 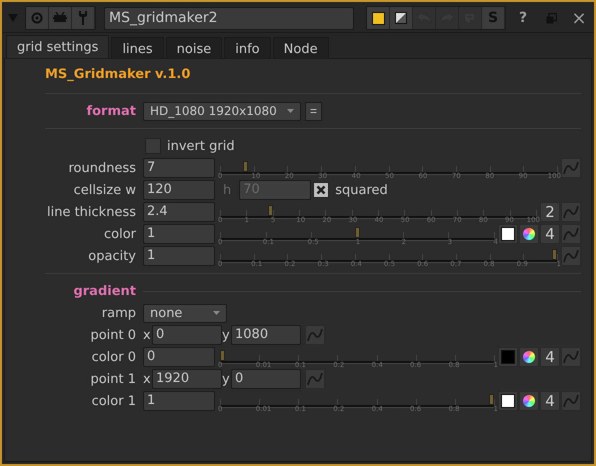 I want to click on input-field: 1920, so click(x=187, y=379).